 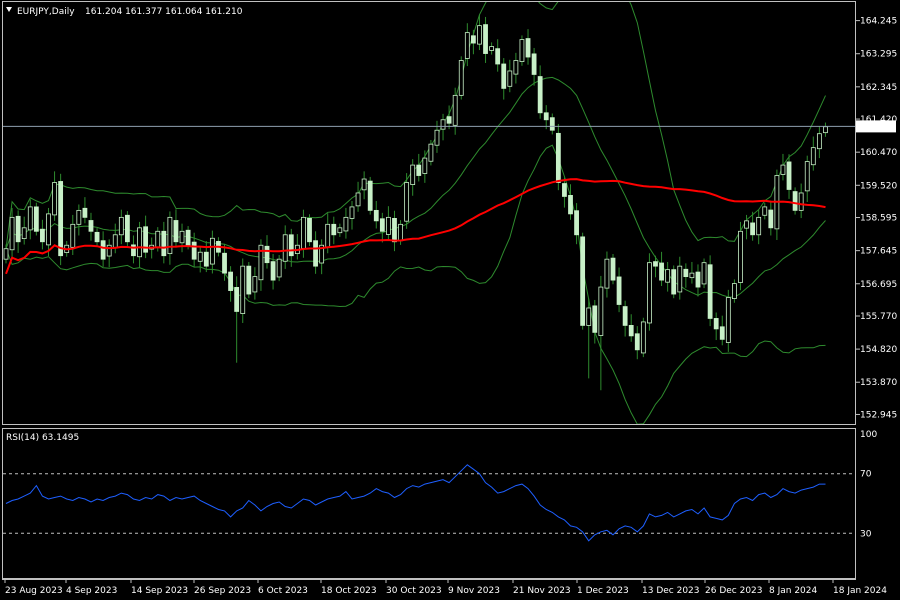 What do you see at coordinates (868, 435) in the screenshot?
I see `rsi-tick-label: 100` at bounding box center [868, 435].